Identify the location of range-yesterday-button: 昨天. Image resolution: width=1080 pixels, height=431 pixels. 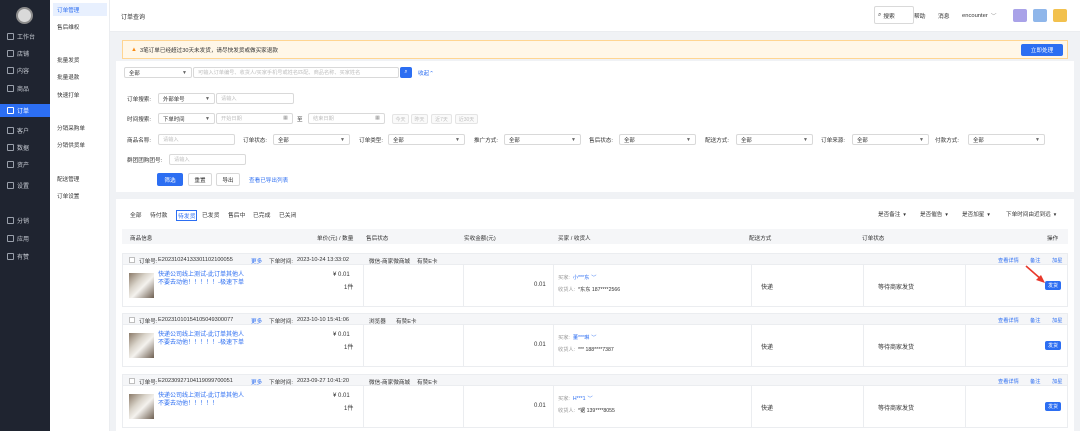
(419, 119).